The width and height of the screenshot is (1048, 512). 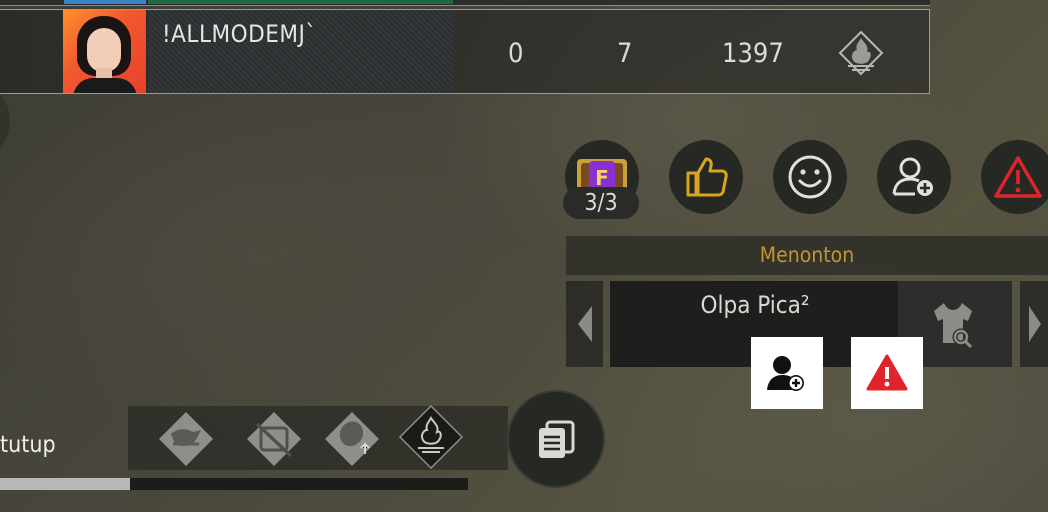 I want to click on player-stat-kills: 0, so click(x=516, y=53).